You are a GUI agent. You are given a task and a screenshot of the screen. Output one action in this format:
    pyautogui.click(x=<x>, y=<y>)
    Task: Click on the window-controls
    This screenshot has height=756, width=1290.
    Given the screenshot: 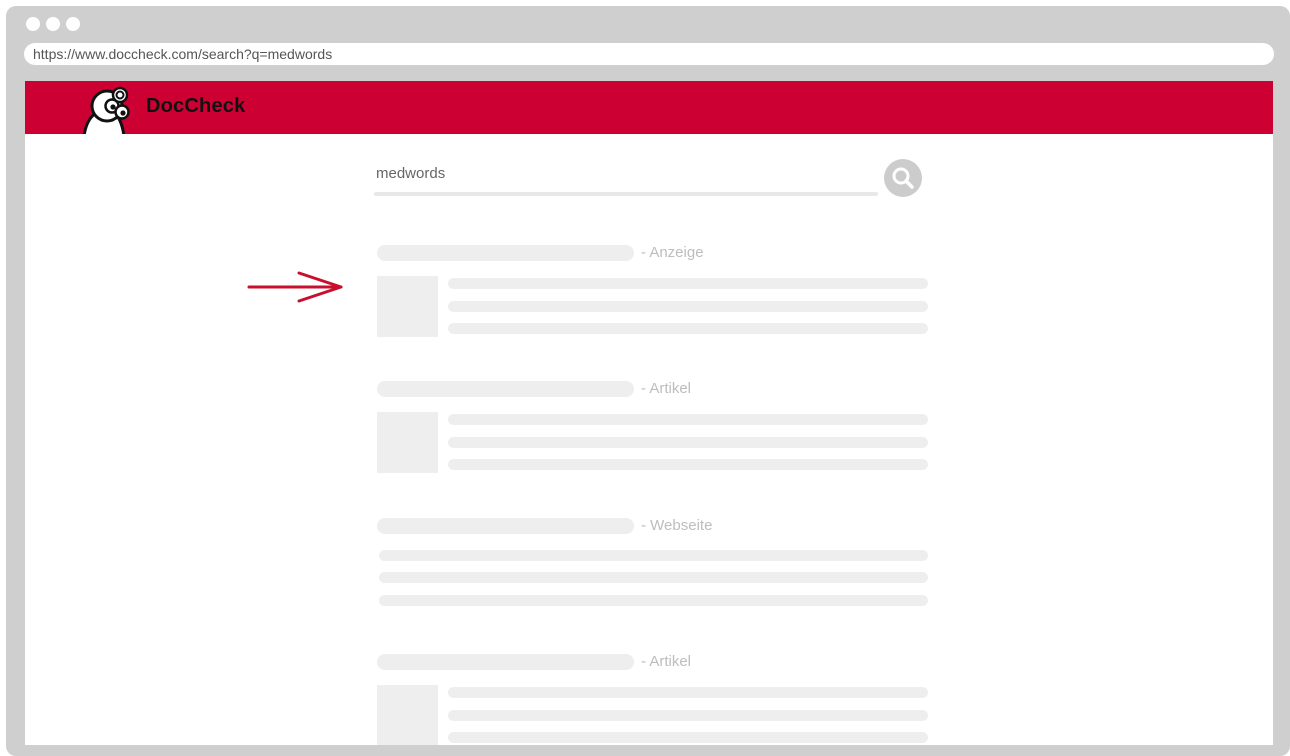 What is the action you would take?
    pyautogui.click(x=53, y=24)
    